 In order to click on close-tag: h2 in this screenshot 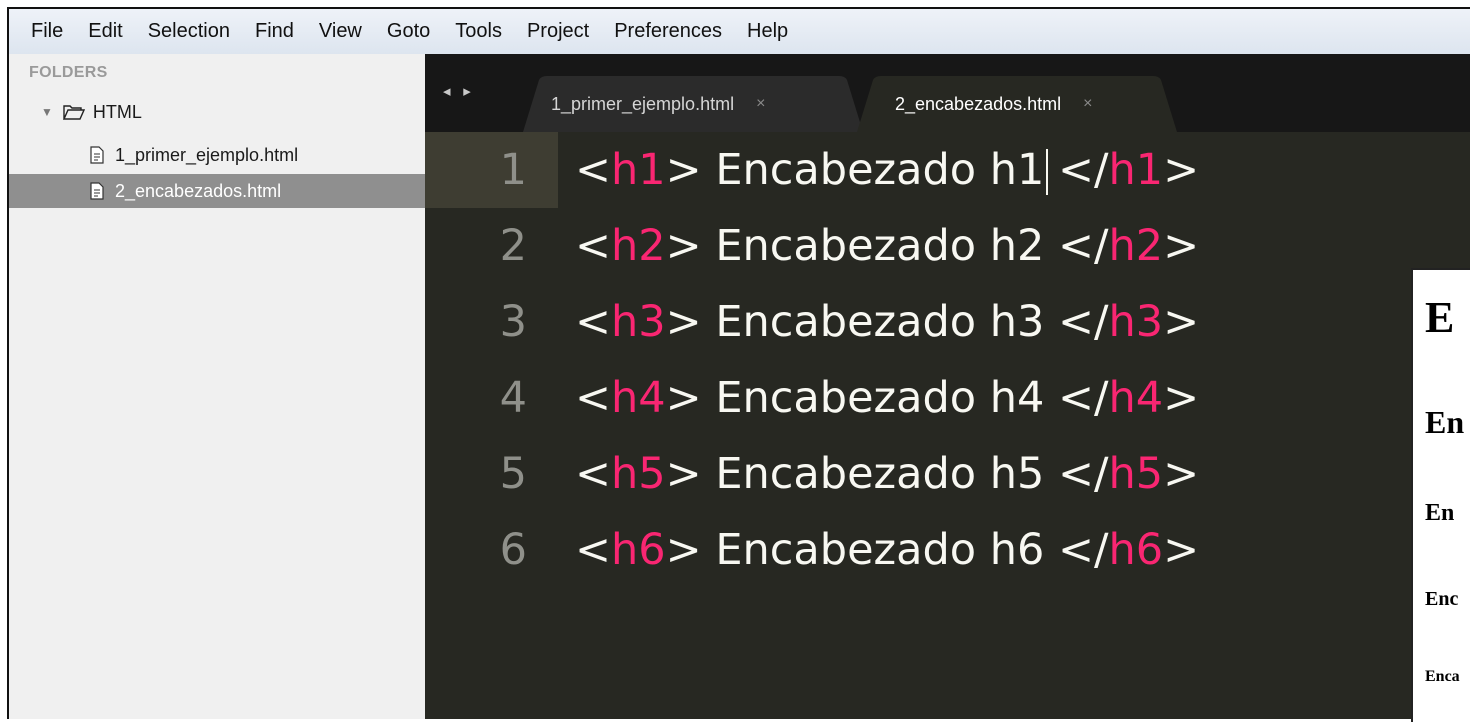, I will do `click(1136, 246)`.